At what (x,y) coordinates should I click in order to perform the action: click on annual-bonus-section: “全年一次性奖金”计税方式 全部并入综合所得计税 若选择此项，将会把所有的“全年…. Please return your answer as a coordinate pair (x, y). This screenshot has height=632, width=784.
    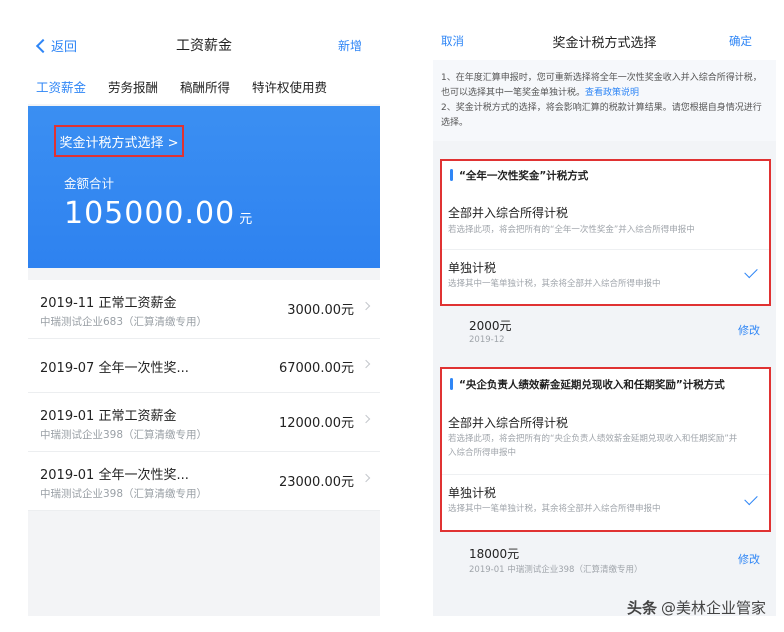
    Looking at the image, I should click on (605, 232).